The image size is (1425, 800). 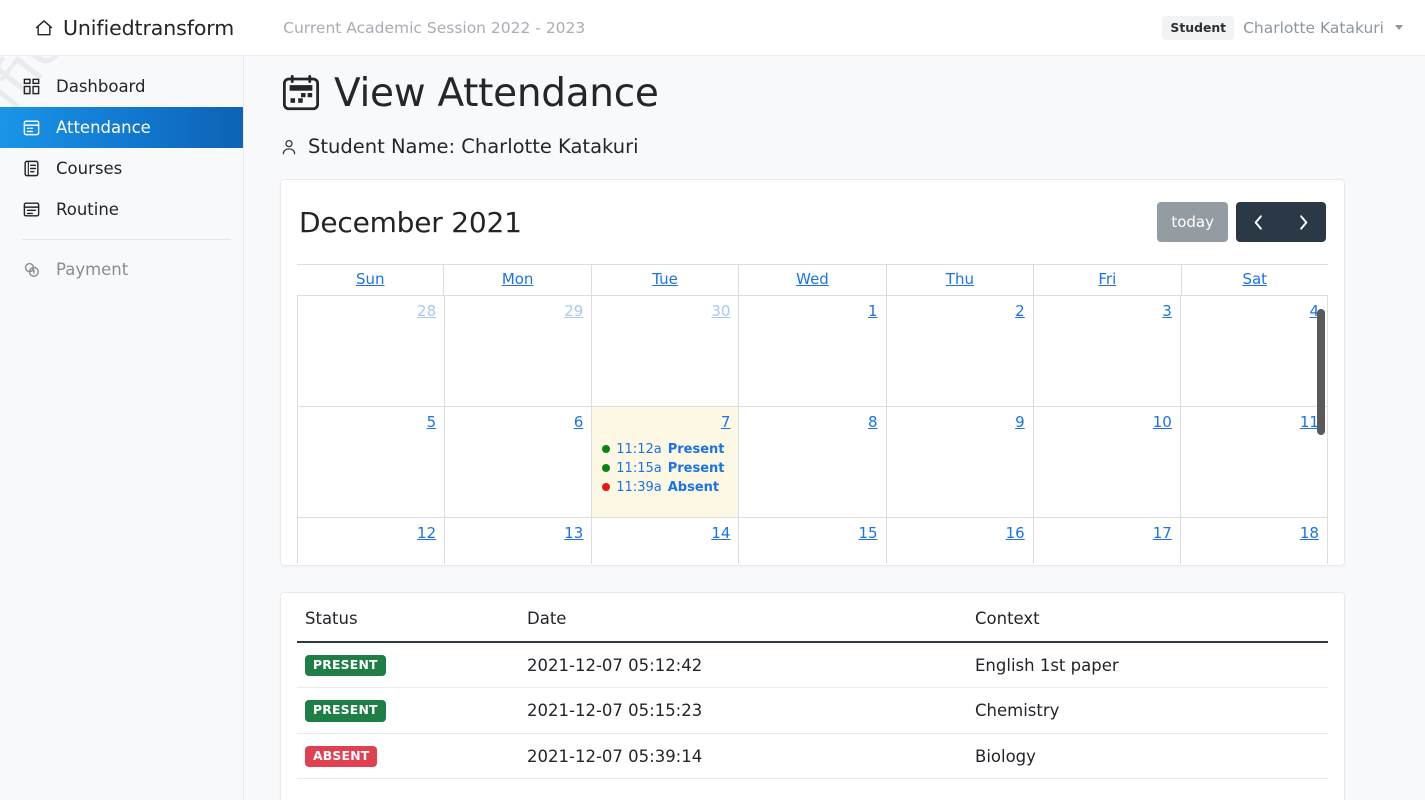 I want to click on sidebar-item-attendance: Attendance, so click(x=121, y=127).